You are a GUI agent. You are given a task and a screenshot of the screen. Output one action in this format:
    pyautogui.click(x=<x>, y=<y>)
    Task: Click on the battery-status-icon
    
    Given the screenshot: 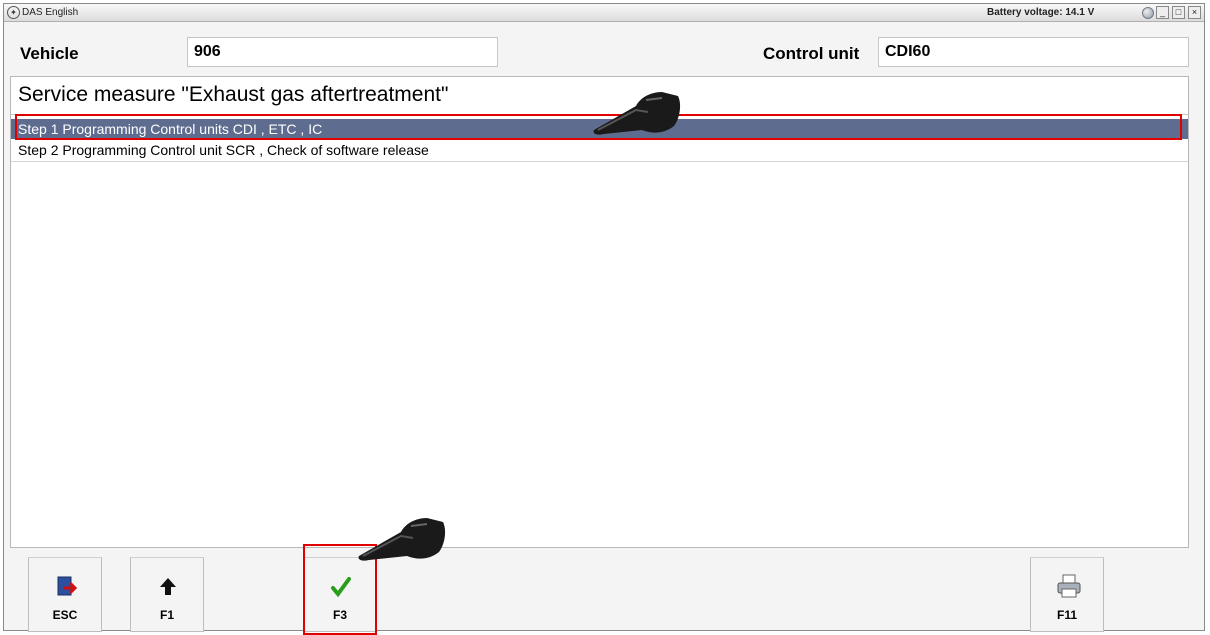 What is the action you would take?
    pyautogui.click(x=1148, y=13)
    